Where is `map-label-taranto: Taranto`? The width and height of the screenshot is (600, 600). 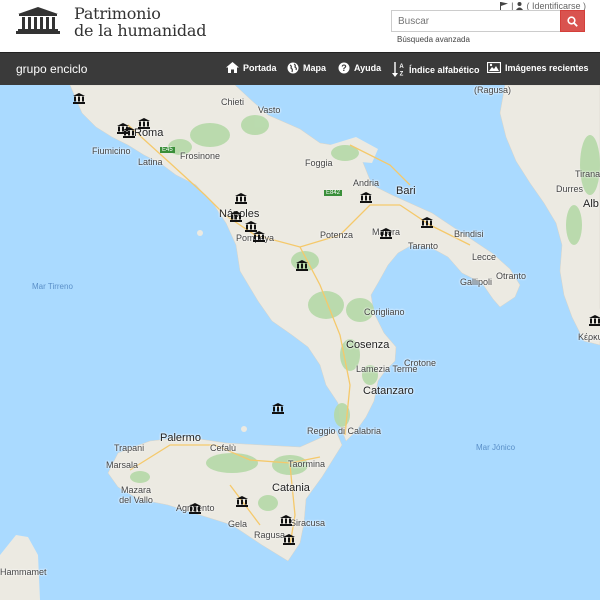
map-label-taranto: Taranto is located at coordinates (423, 246).